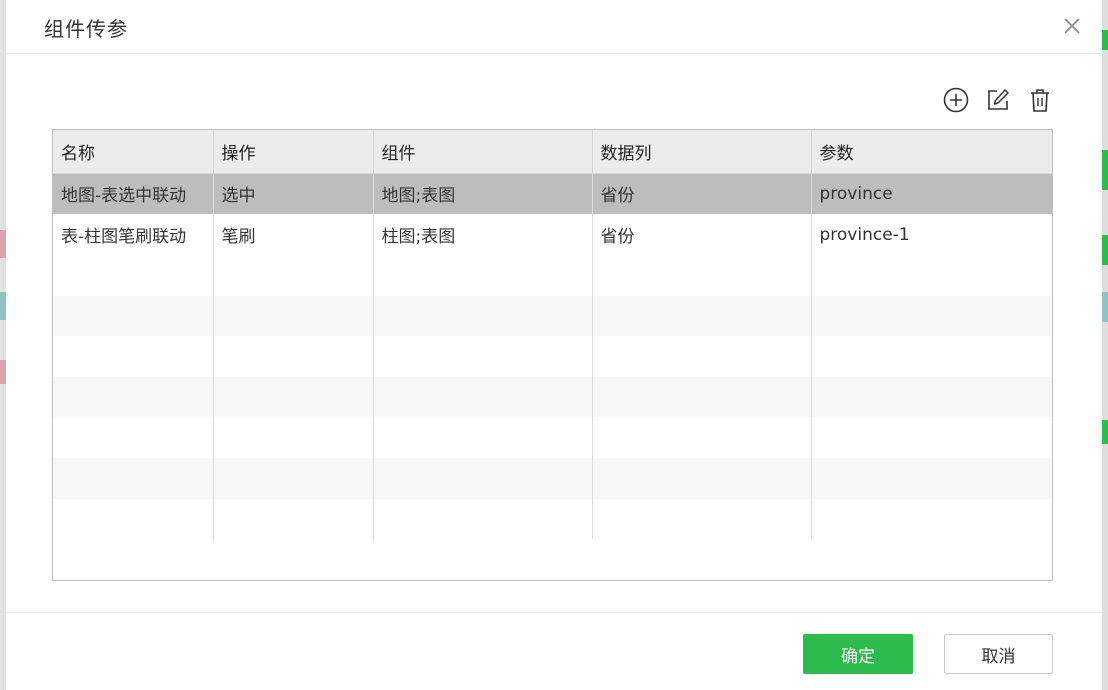 This screenshot has width=1108, height=690. Describe the element at coordinates (931, 152) in the screenshot. I see `column-header-parameter: 参数` at that location.